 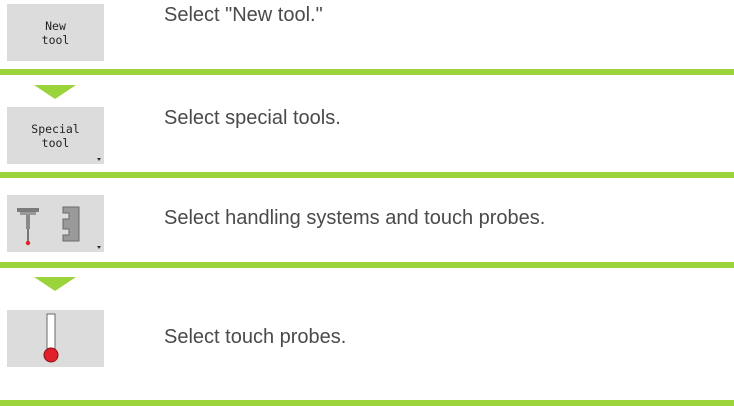 I want to click on new-tool-softkey: New tool, so click(x=55, y=32).